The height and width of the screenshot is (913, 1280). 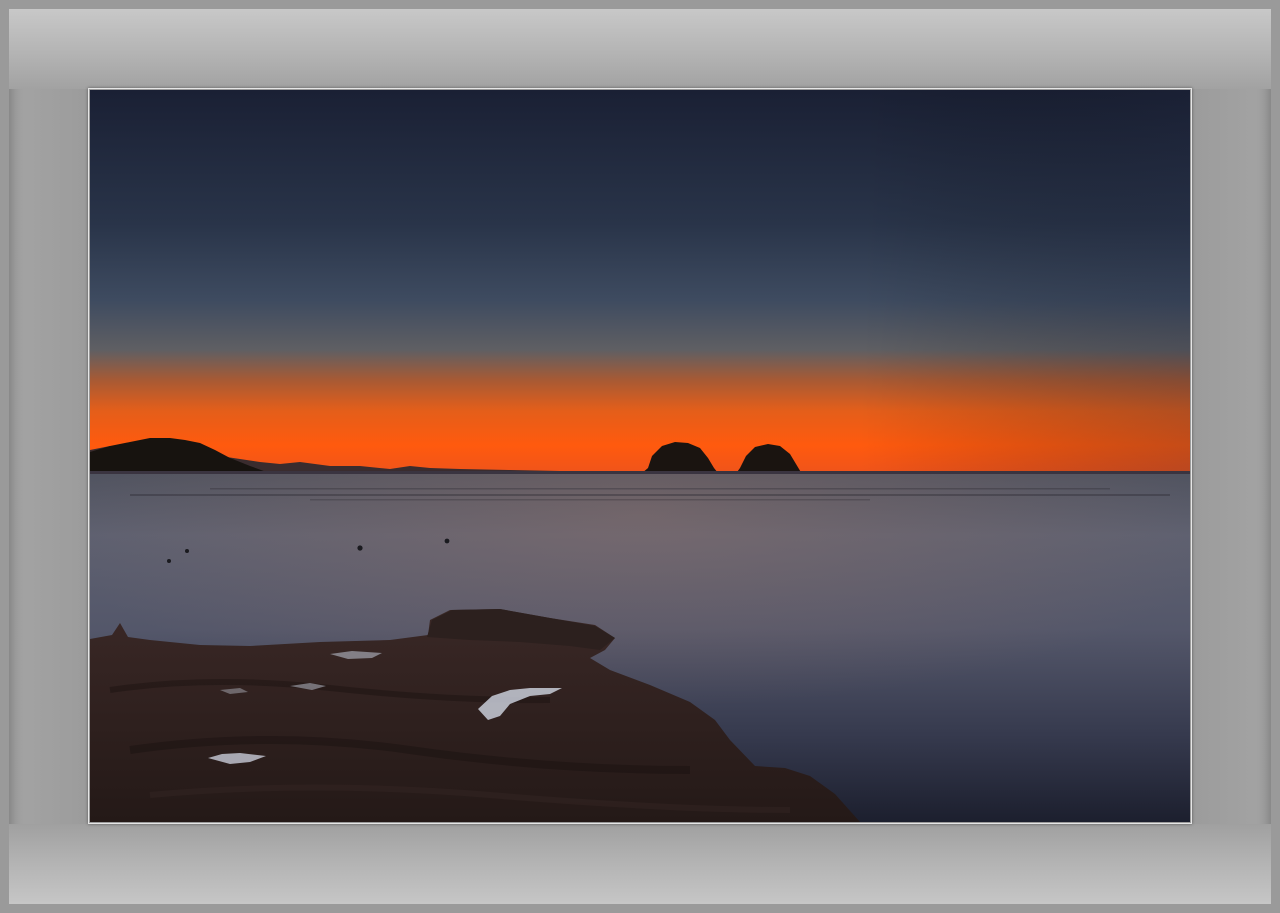 What do you see at coordinates (640, 864) in the screenshot?
I see `frame-mat-bottom-highlight` at bounding box center [640, 864].